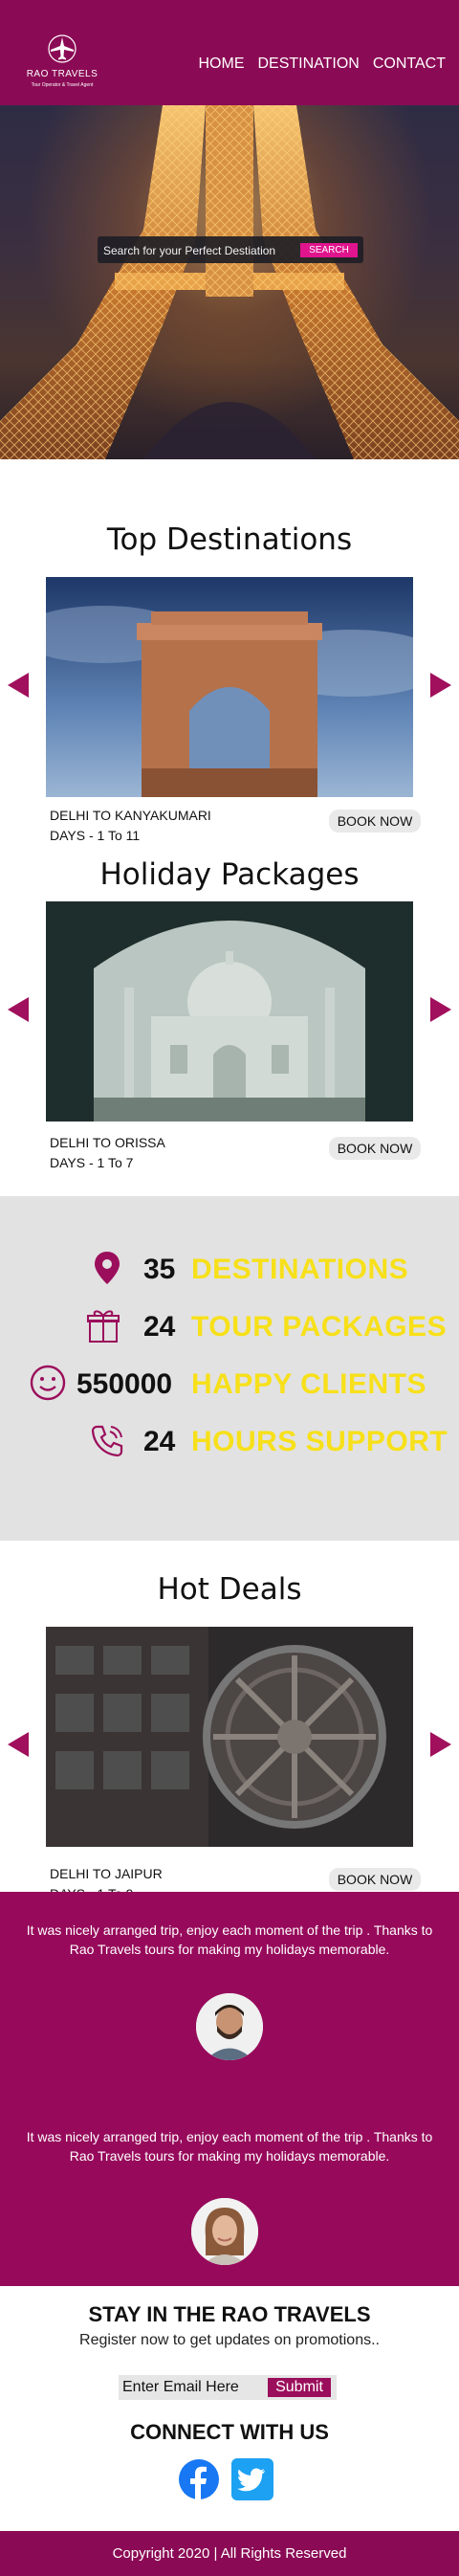 The height and width of the screenshot is (2576, 459). I want to click on stat-number: 35, so click(159, 1269).